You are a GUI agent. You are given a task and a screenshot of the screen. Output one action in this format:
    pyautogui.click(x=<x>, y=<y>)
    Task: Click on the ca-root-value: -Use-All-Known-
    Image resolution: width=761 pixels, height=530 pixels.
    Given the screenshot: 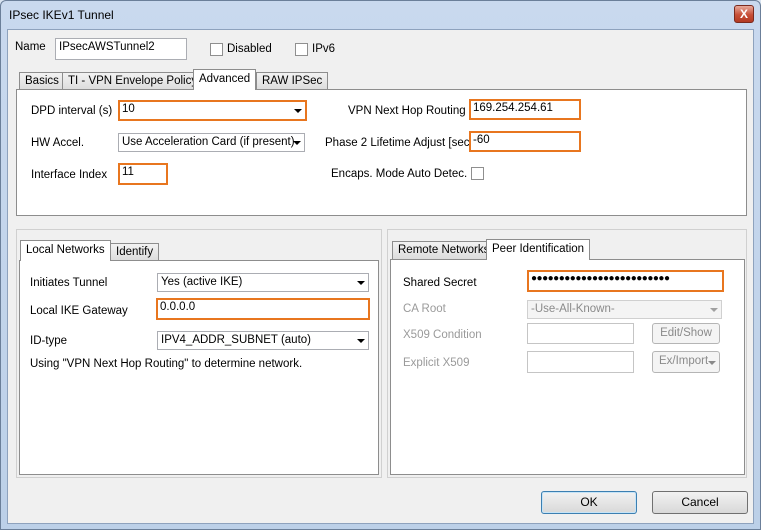 What is the action you would take?
    pyautogui.click(x=573, y=309)
    